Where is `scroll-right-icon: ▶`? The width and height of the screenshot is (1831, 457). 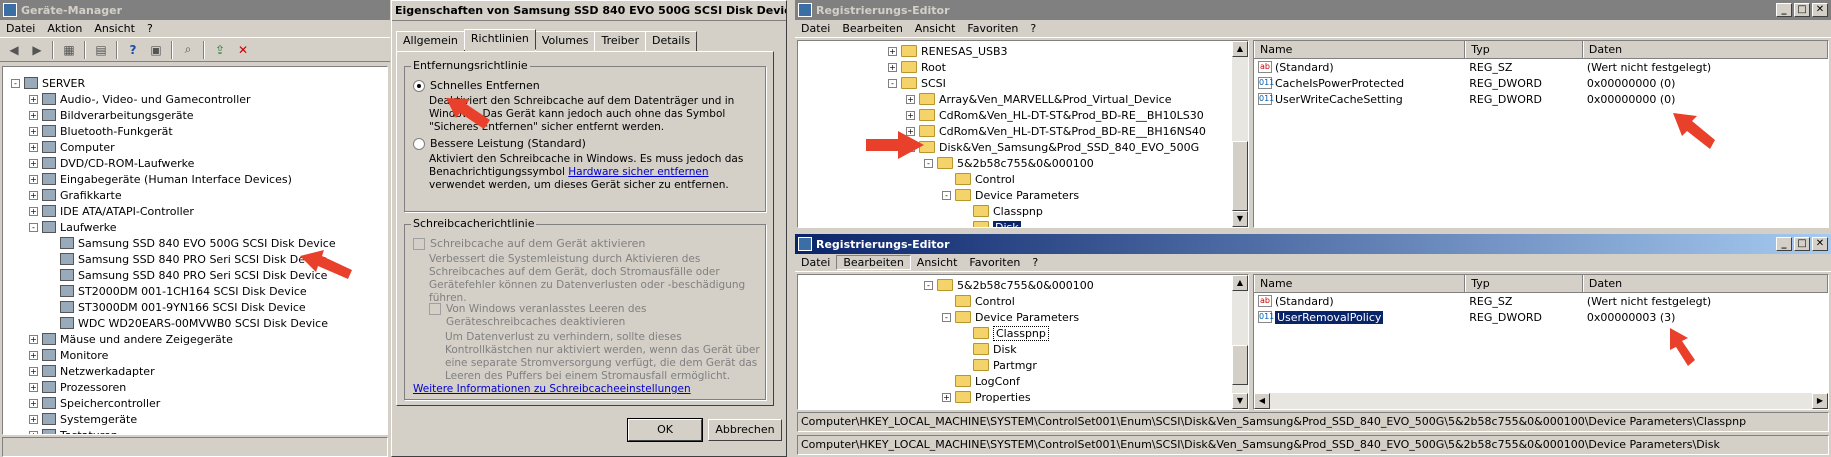
scroll-right-icon: ▶ is located at coordinates (1820, 401).